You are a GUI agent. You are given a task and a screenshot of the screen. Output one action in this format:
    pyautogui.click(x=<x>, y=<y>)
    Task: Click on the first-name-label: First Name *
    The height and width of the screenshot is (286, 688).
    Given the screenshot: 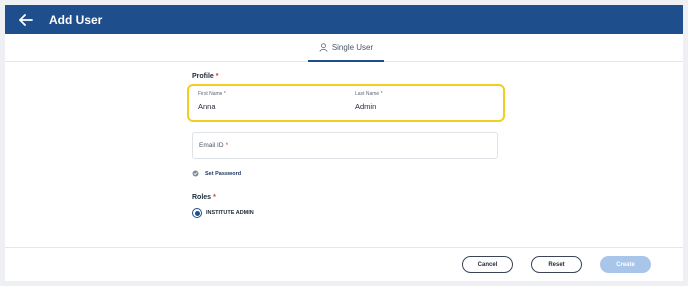 What is the action you would take?
    pyautogui.click(x=212, y=94)
    